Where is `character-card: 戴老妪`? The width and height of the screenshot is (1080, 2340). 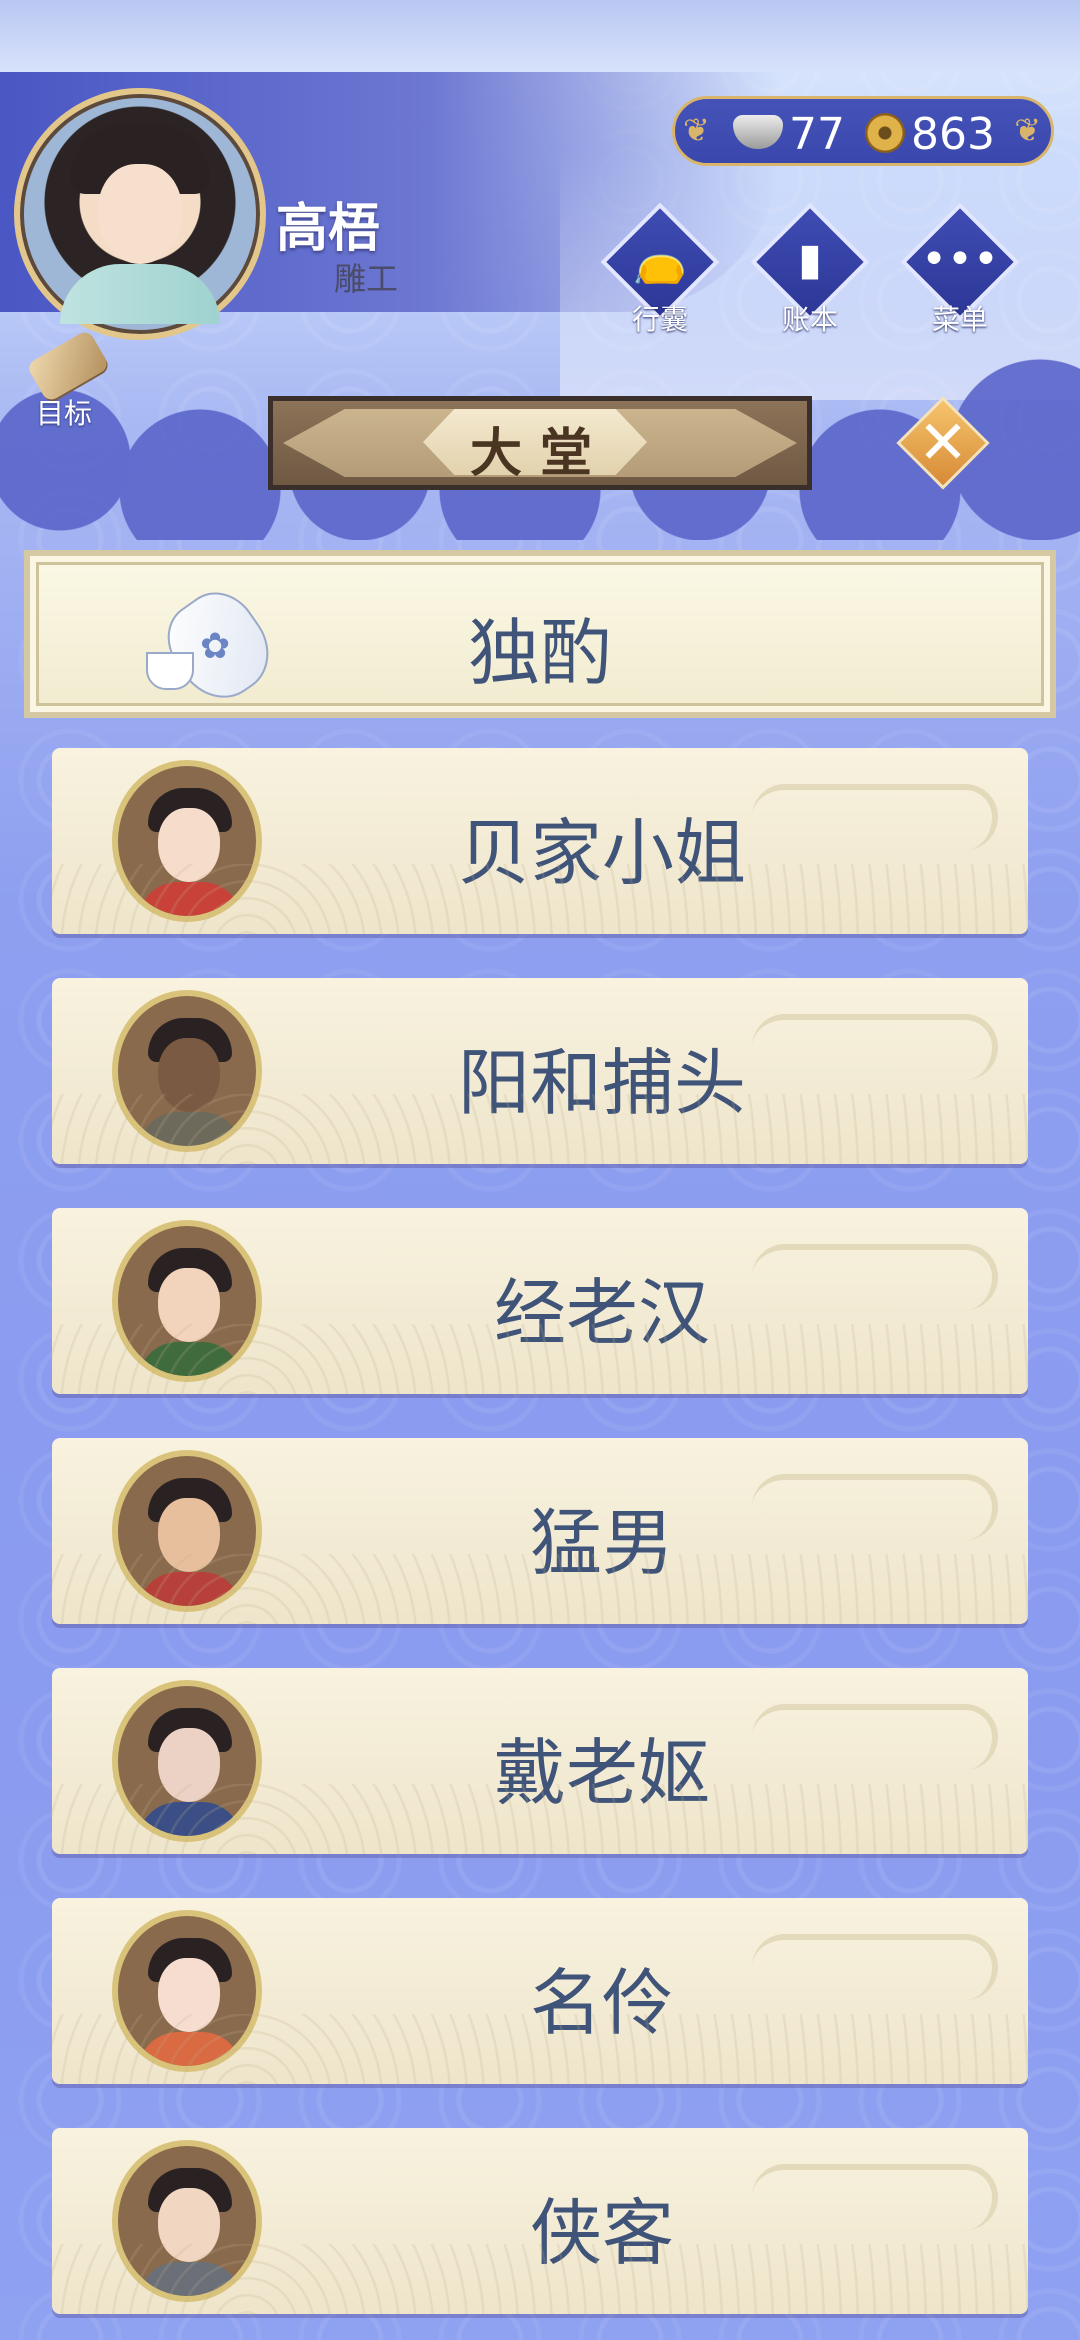
character-card: 戴老妪 is located at coordinates (540, 1761).